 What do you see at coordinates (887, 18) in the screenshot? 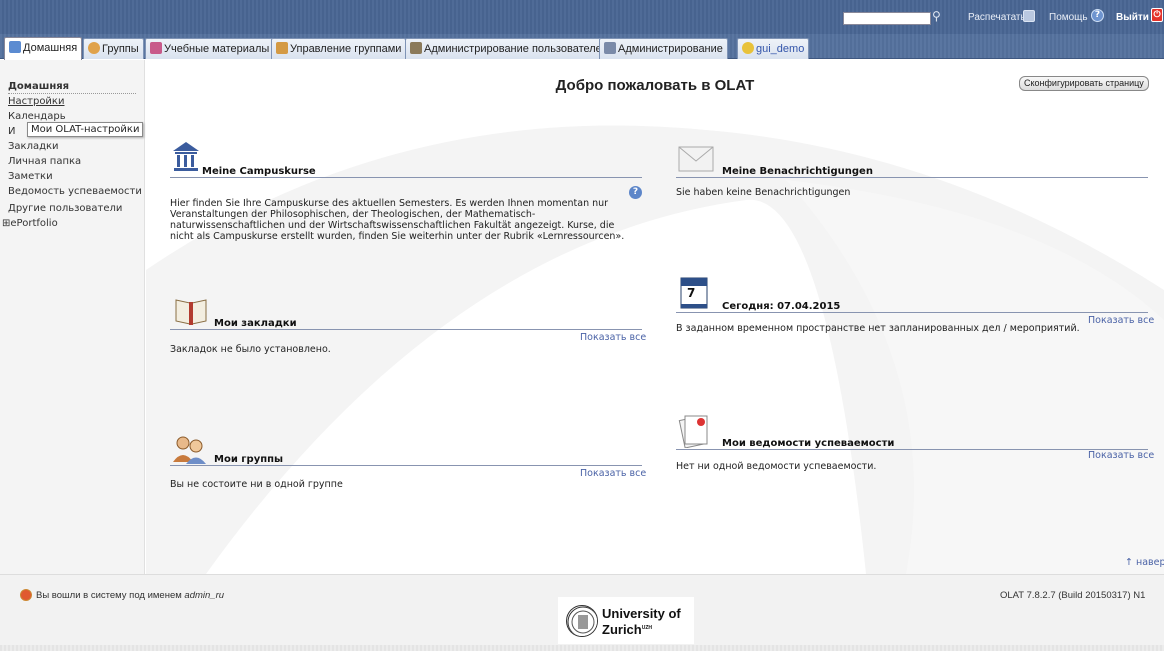
I see `search-input` at bounding box center [887, 18].